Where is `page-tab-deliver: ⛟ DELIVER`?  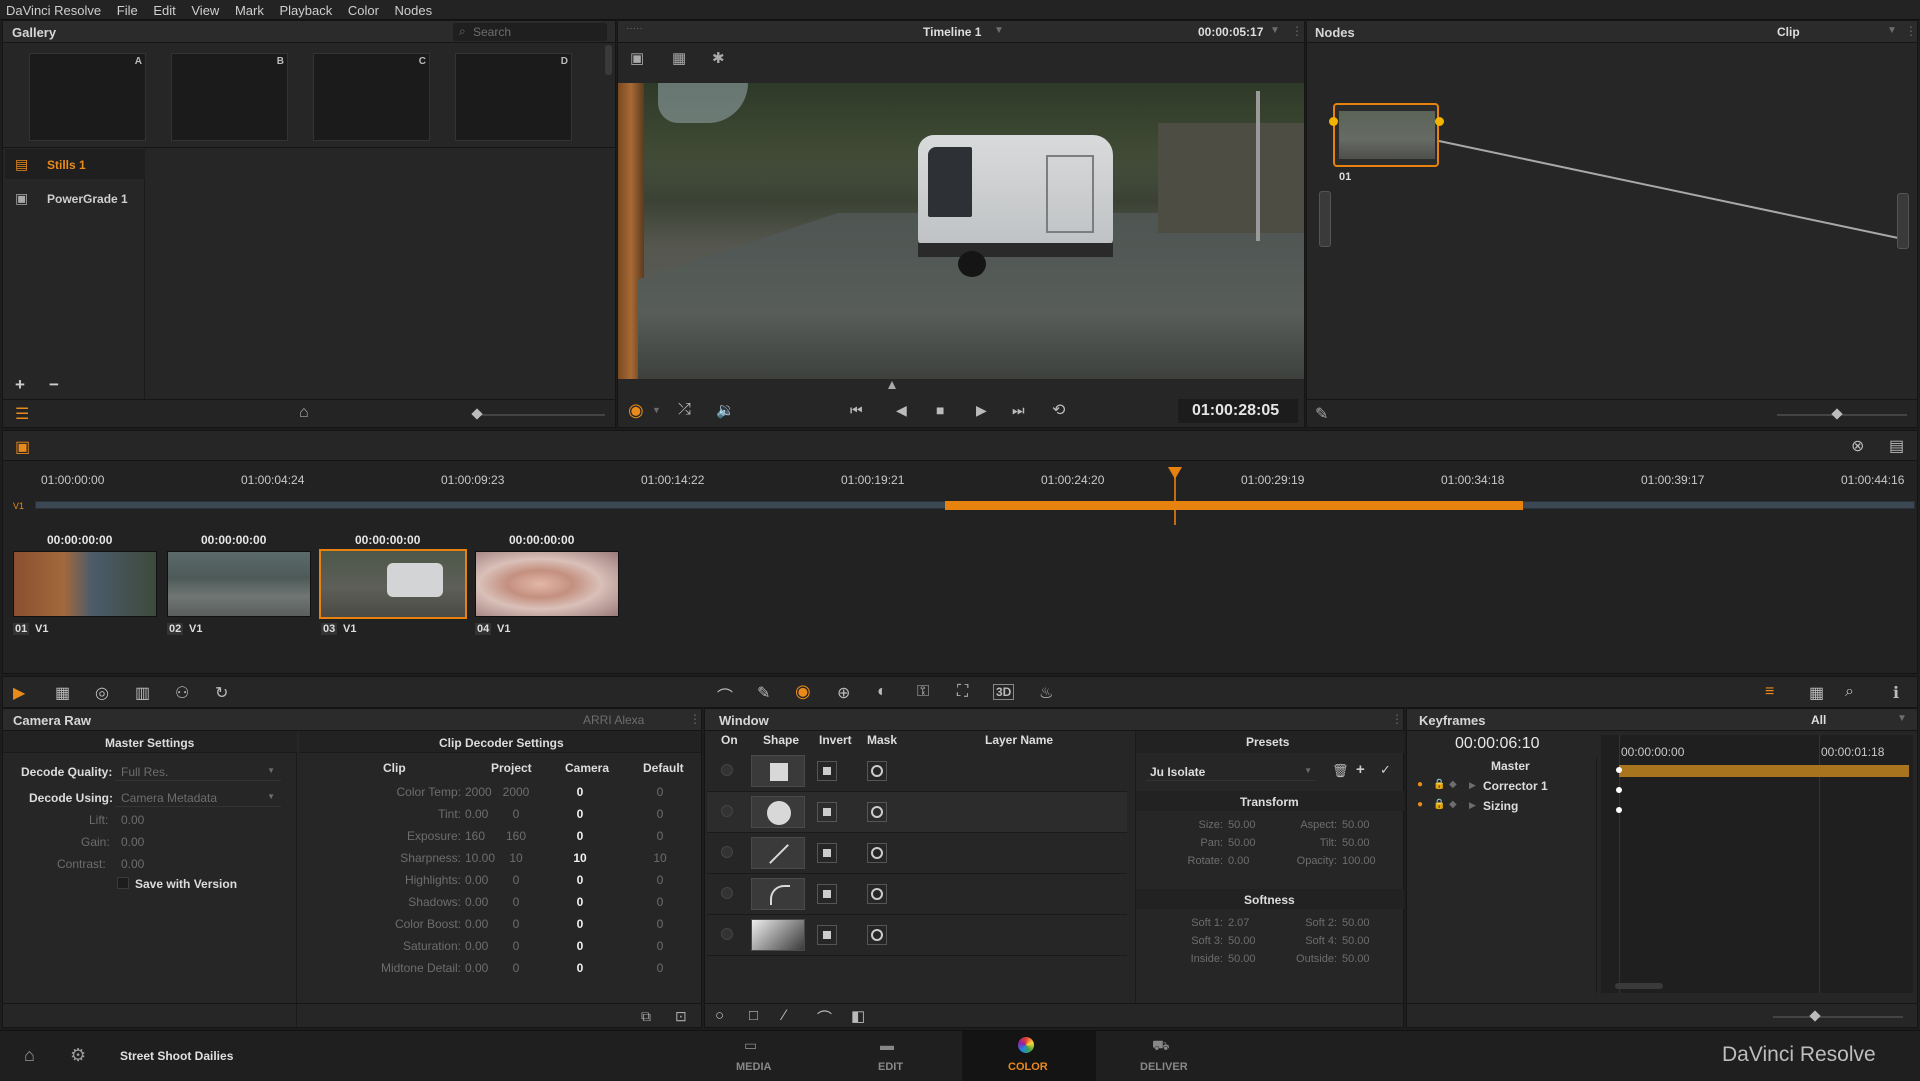 page-tab-deliver: ⛟ DELIVER is located at coordinates (1163, 1056).